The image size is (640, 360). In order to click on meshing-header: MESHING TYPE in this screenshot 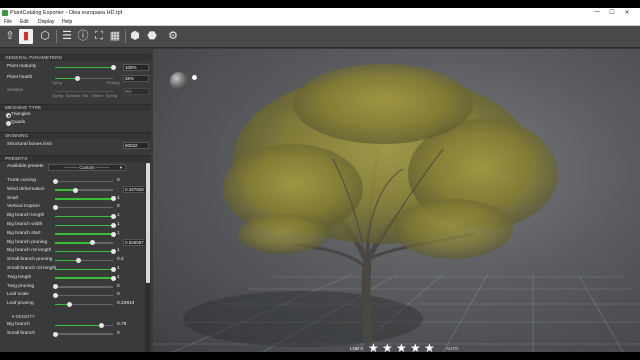, I will do `click(75, 107)`.